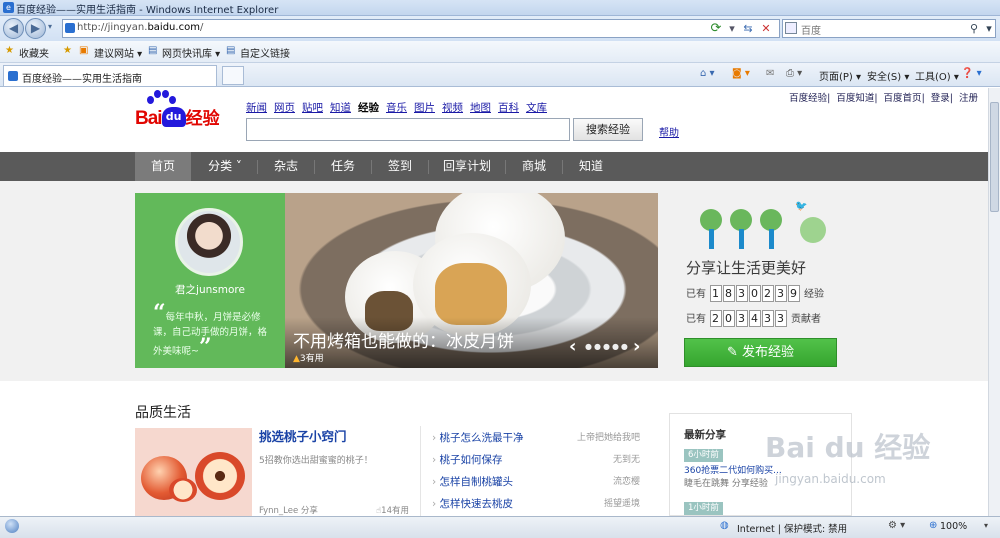 This screenshot has width=1000, height=538. What do you see at coordinates (741, 73) in the screenshot?
I see `feeds-icon: ◙ ▾` at bounding box center [741, 73].